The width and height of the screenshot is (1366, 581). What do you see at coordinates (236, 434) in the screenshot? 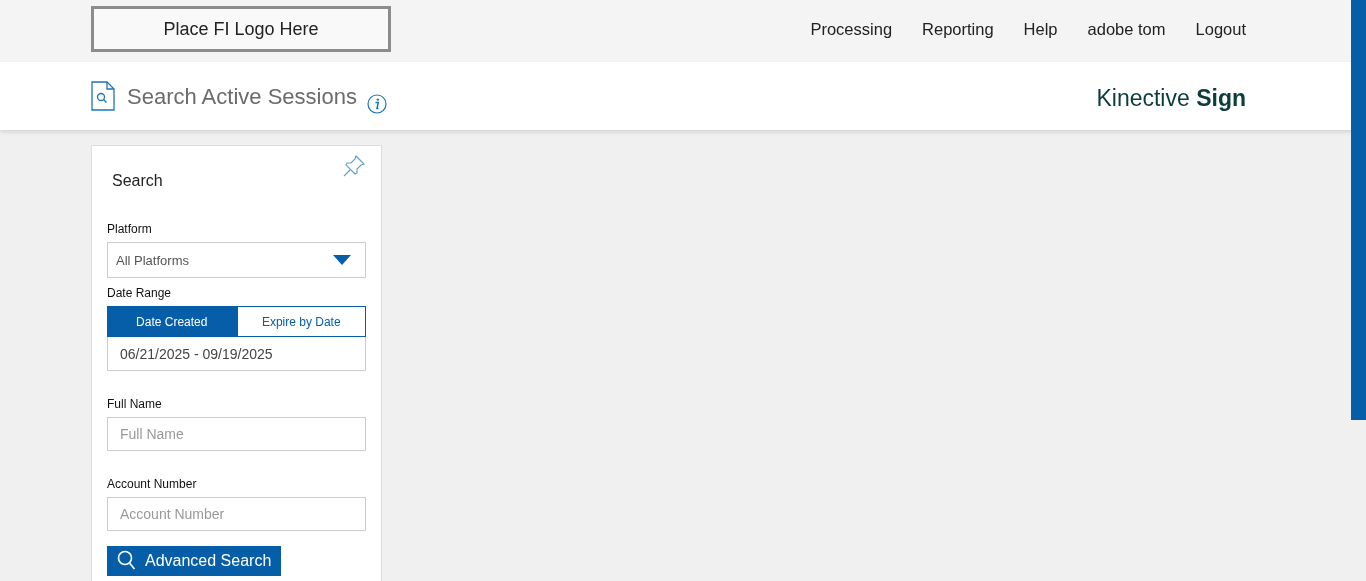
I see `full-name-field: Full Name` at bounding box center [236, 434].